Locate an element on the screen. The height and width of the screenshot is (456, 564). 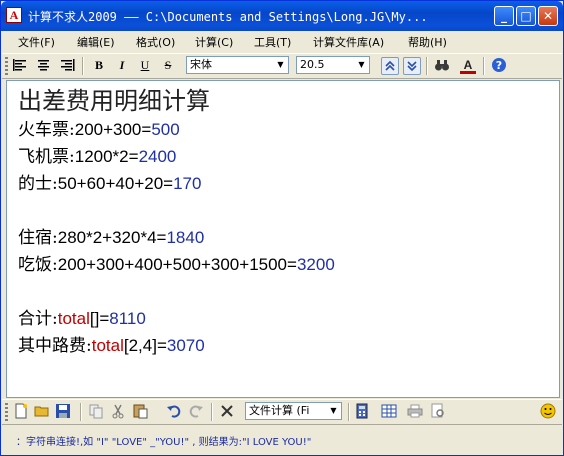
font-color-glyph: A is located at coordinates (468, 65).